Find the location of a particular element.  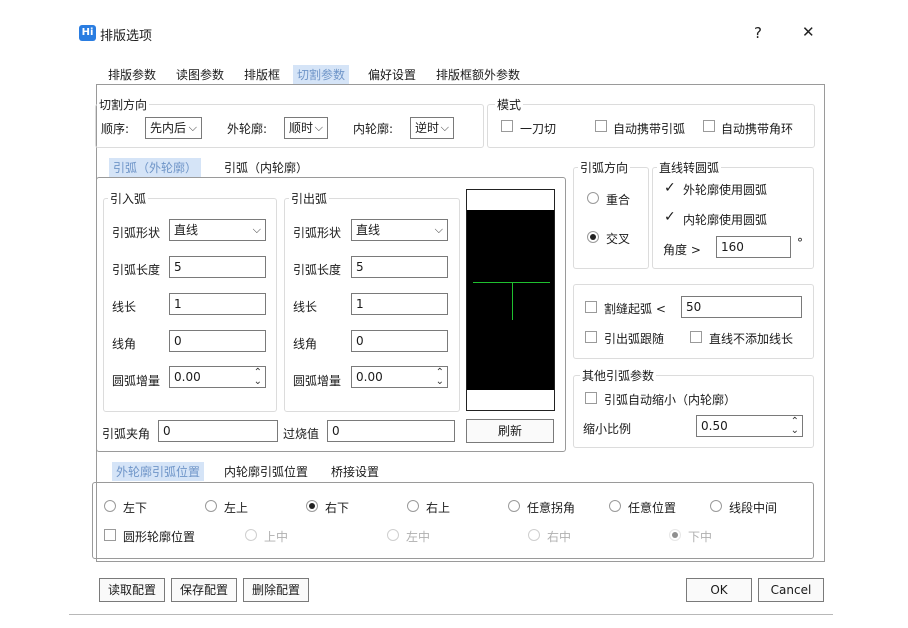

pos-radio-bottom-right is located at coordinates (312, 506).